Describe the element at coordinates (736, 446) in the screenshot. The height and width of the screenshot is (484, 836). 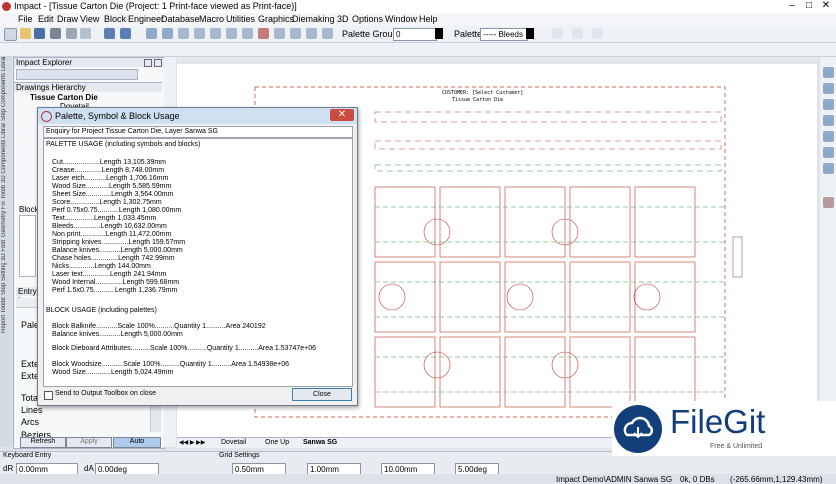
I see `filegit-tagline: Free & Unlimited` at that location.